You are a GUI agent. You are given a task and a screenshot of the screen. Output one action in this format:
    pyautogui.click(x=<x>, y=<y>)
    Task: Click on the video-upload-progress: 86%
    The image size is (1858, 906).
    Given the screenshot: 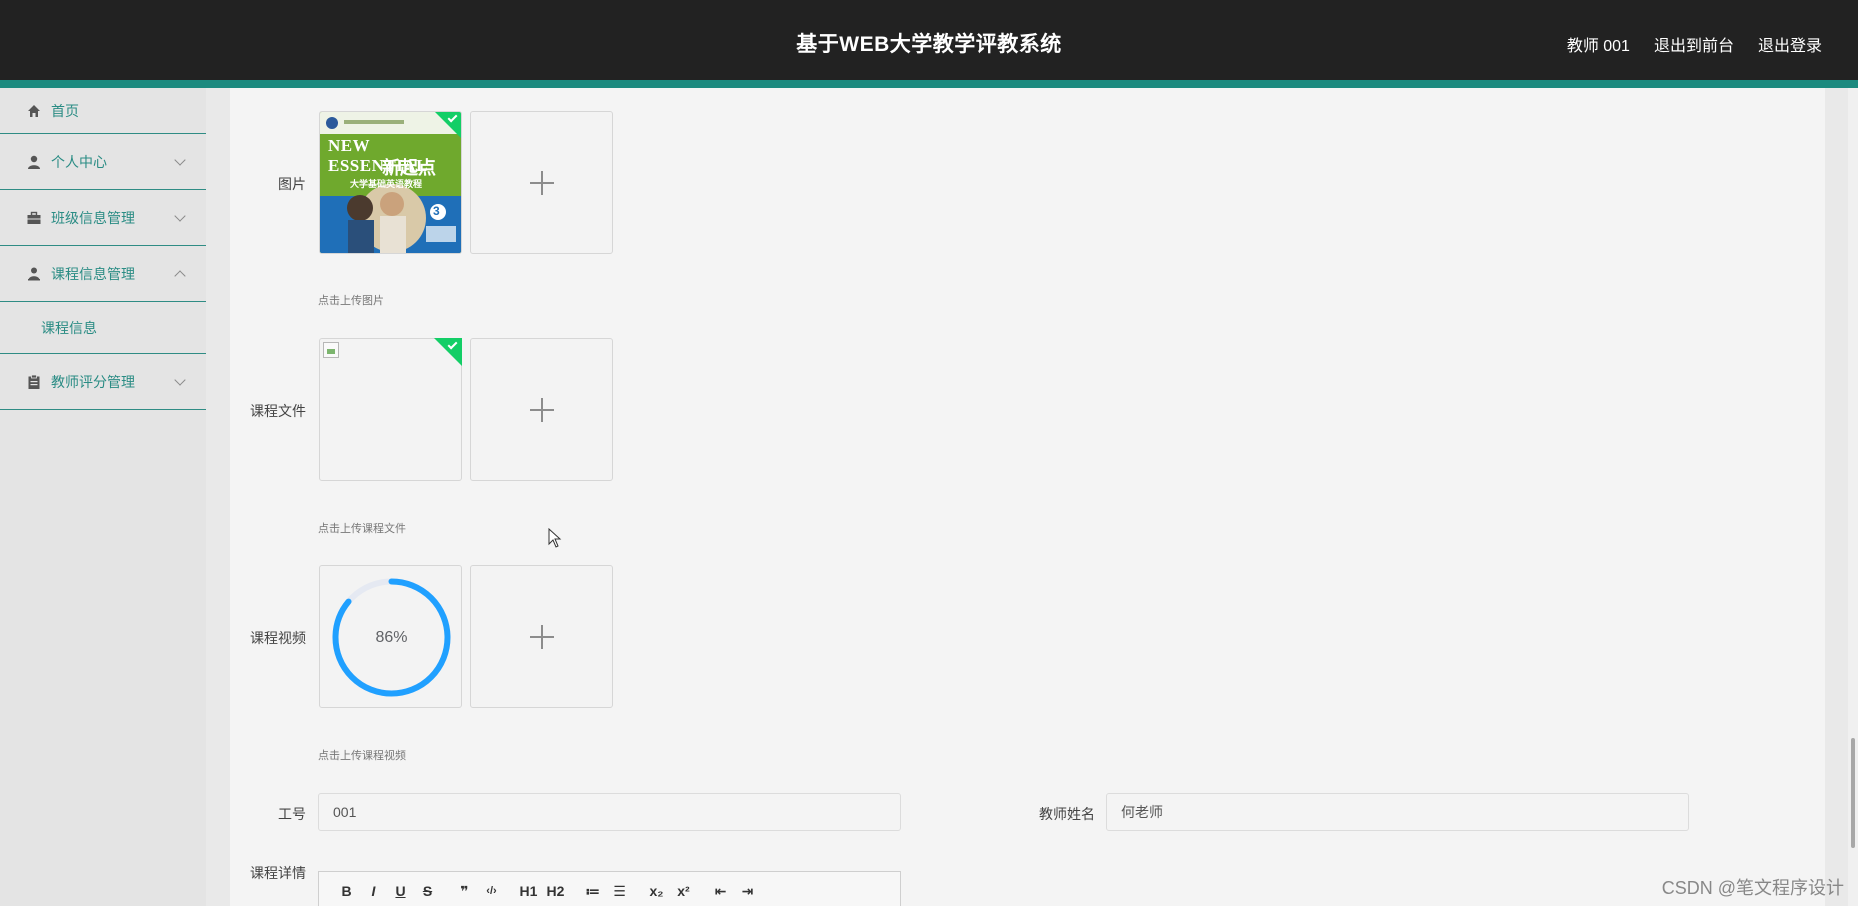 What is the action you would take?
    pyautogui.click(x=390, y=636)
    